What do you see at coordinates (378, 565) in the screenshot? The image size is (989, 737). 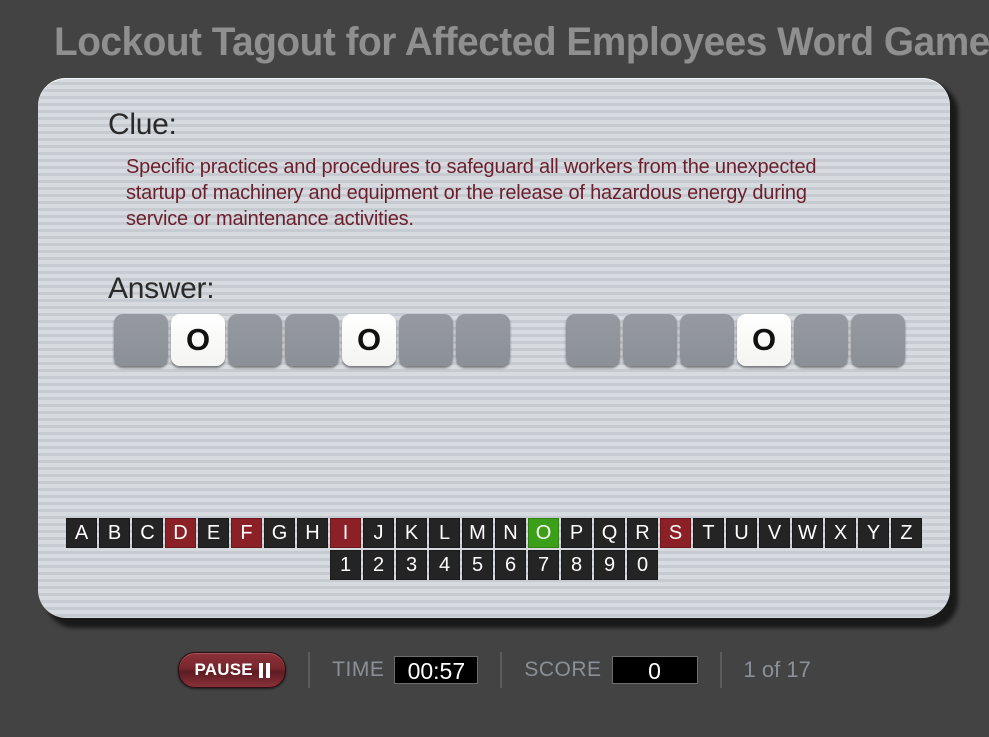 I see `key-2: 2` at bounding box center [378, 565].